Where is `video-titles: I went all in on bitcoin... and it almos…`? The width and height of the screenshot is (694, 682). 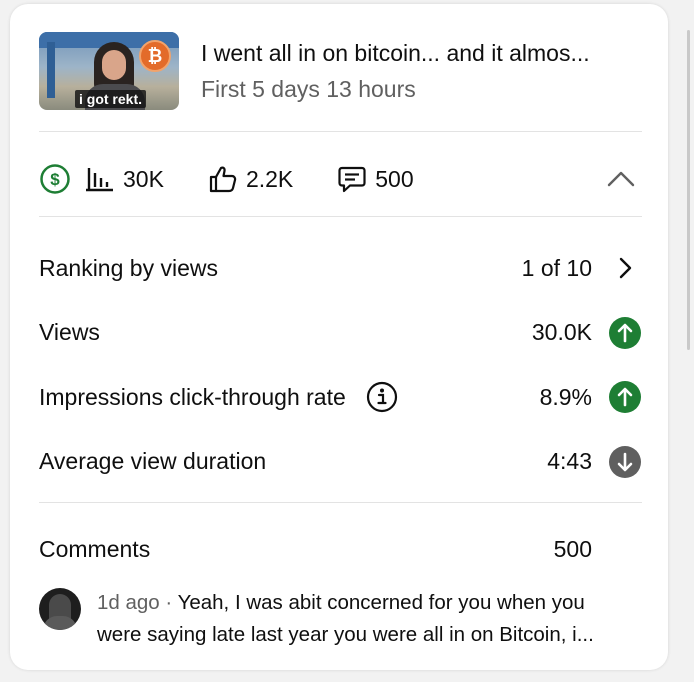 video-titles: I went all in on bitcoin... and it almos… is located at coordinates (421, 71).